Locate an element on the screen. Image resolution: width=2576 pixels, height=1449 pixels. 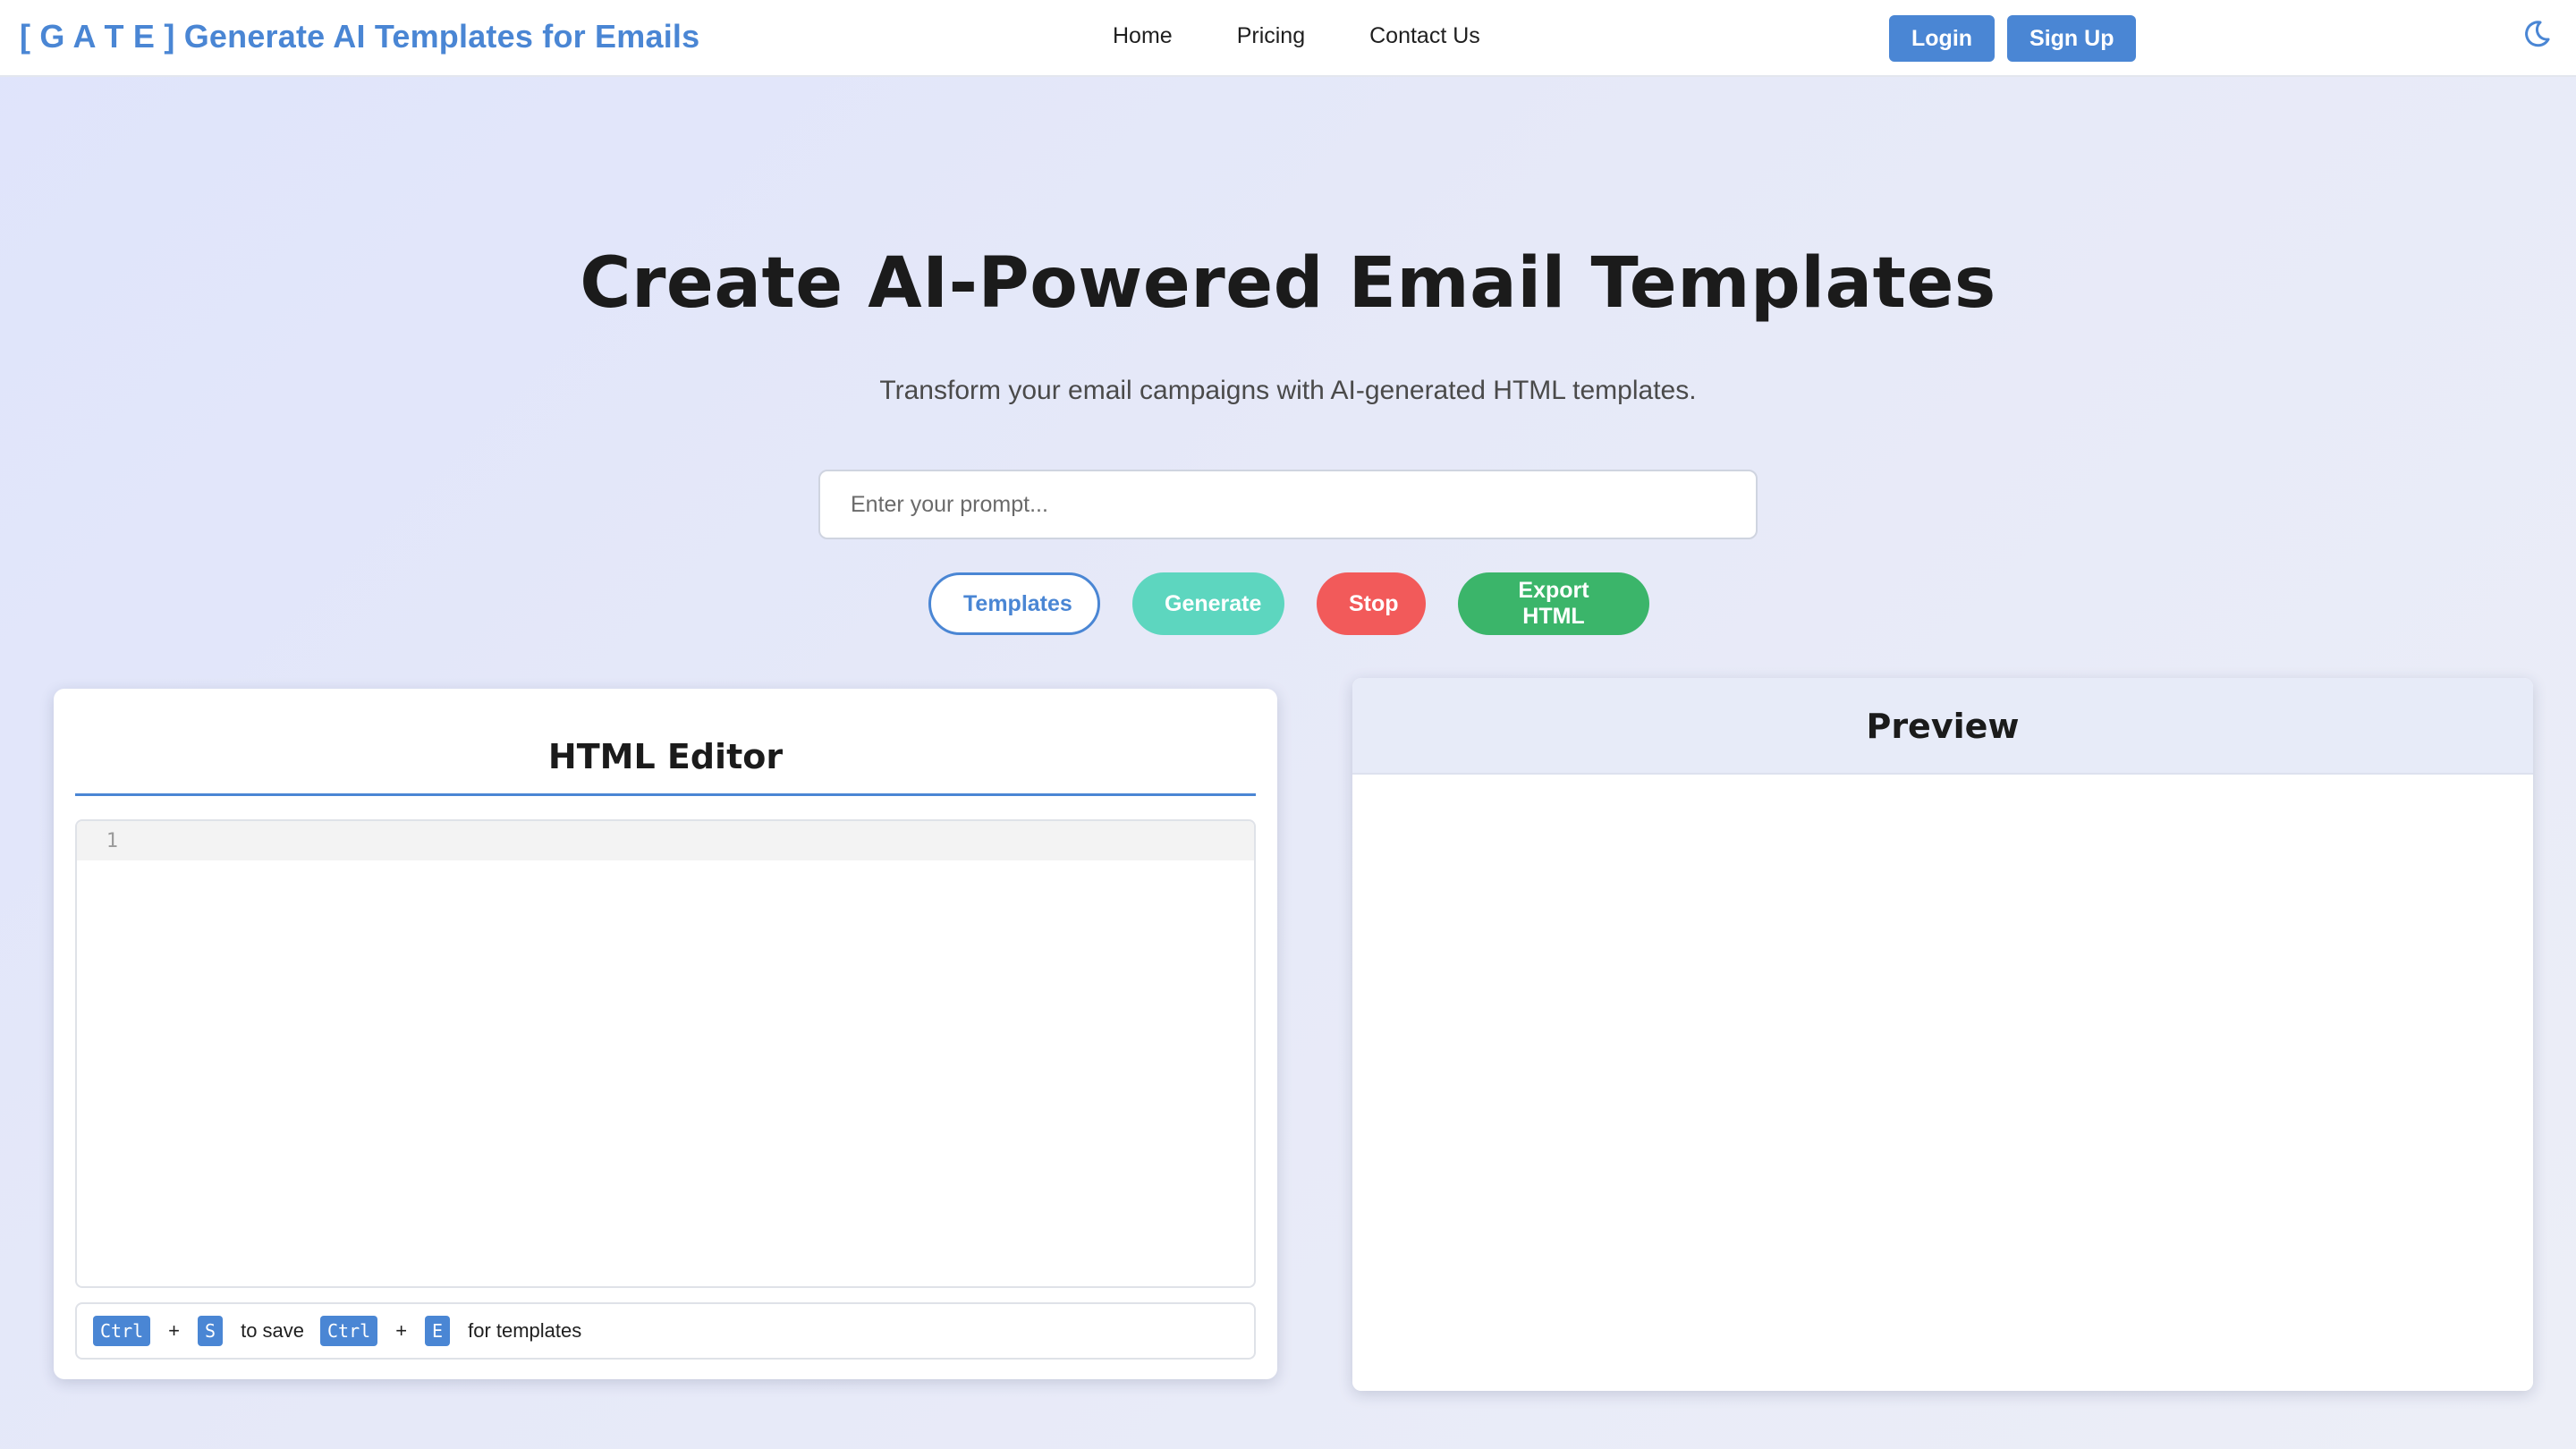
signup-button: Sign Up is located at coordinates (2072, 38).